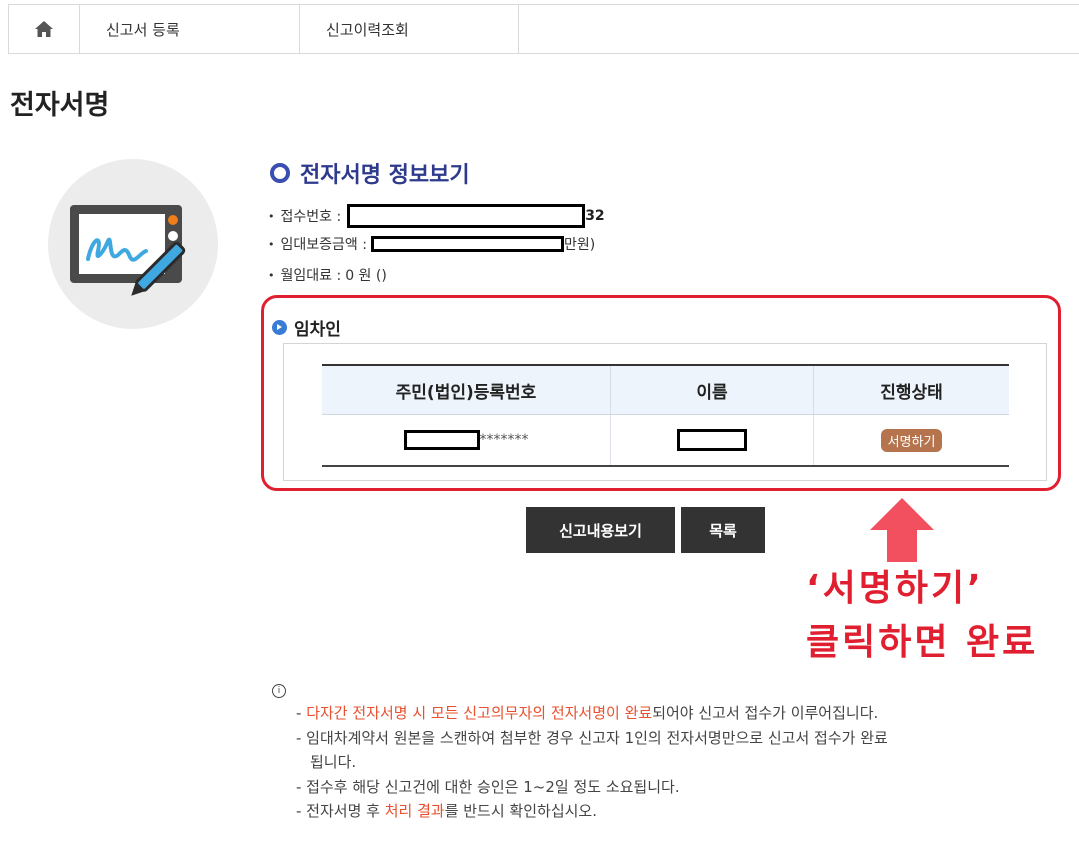 The height and width of the screenshot is (841, 1079). Describe the element at coordinates (311, 217) in the screenshot. I see `receipt-label: 접수번호 :` at that location.